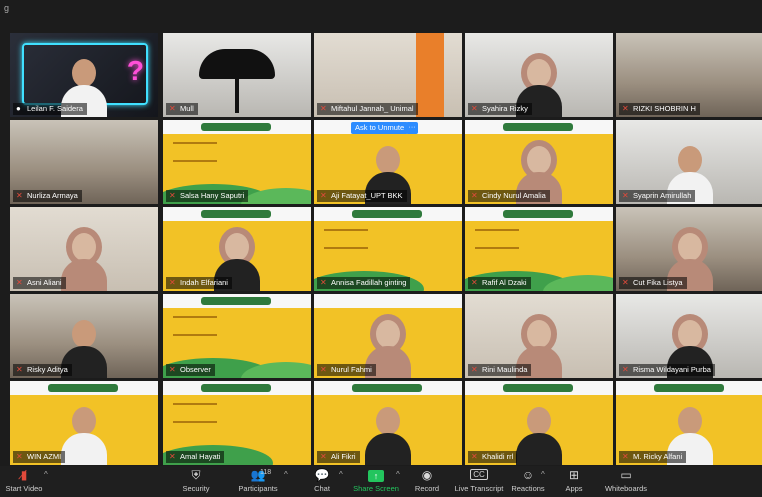 This screenshot has height=497, width=762. I want to click on participant-name-label: ✕ Miftahul Jannah_ Unimal, so click(367, 109).